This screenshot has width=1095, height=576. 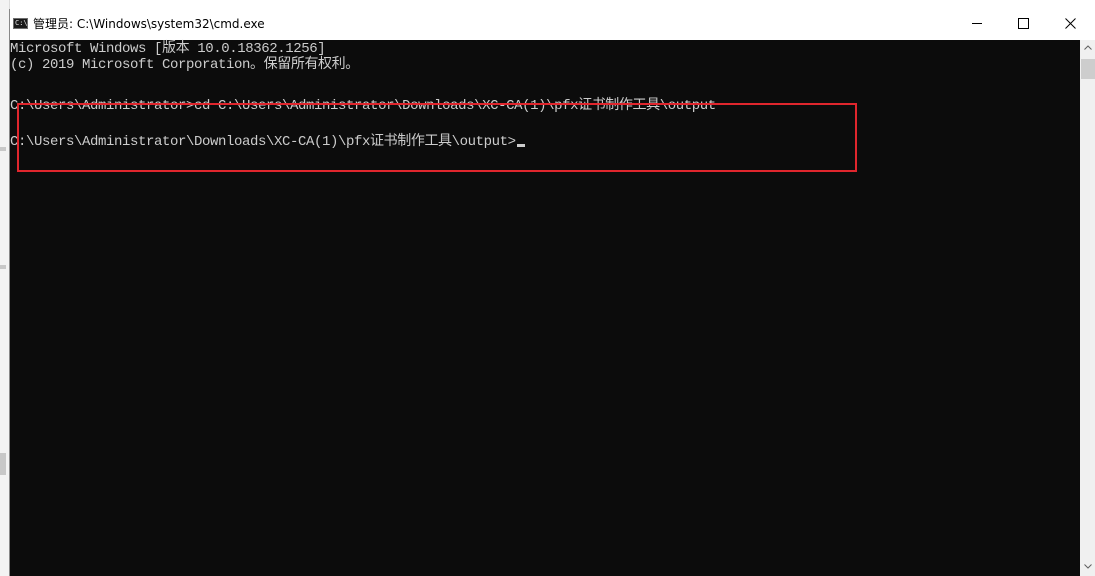 What do you see at coordinates (1088, 69) in the screenshot?
I see `scroll-thumb` at bounding box center [1088, 69].